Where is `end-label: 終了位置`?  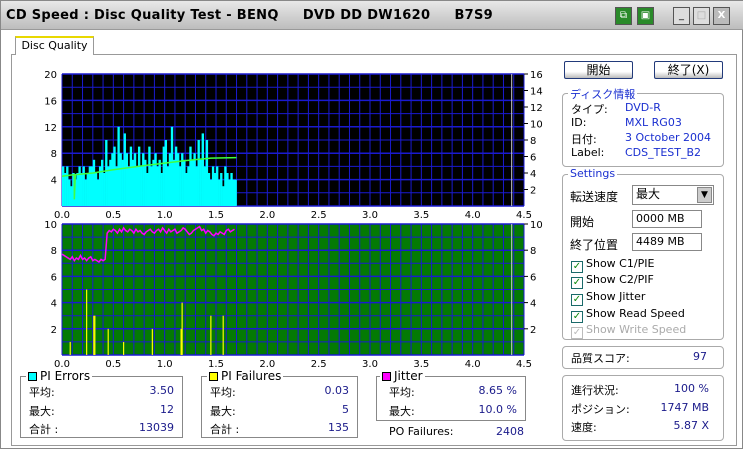
end-label: 終了位置 is located at coordinates (594, 245).